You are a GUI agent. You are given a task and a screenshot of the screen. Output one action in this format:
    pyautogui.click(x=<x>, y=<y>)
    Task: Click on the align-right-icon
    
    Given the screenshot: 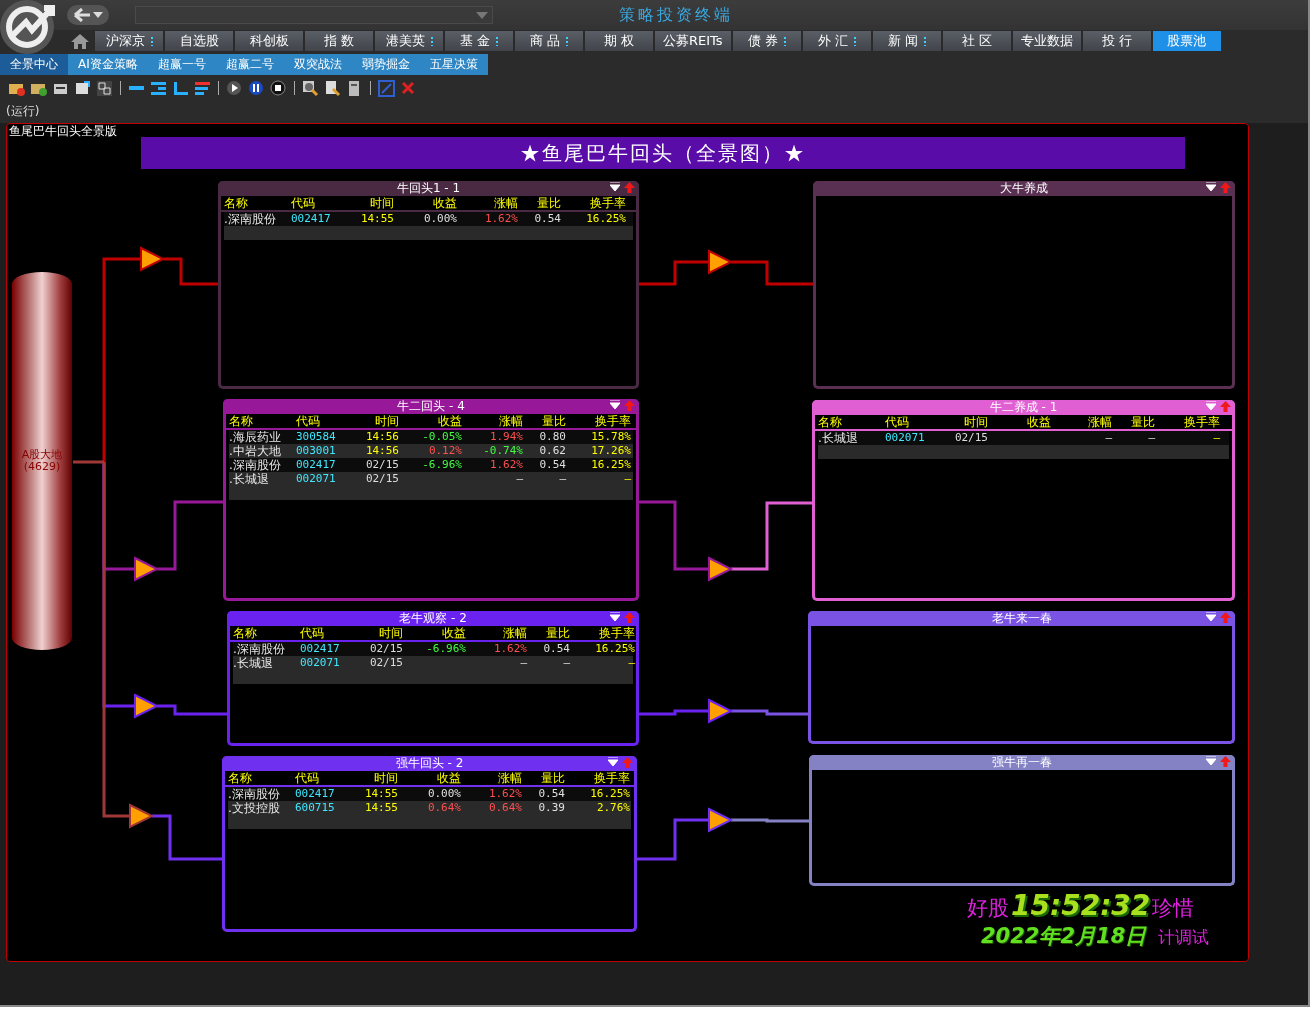 What is the action you would take?
    pyautogui.click(x=158, y=88)
    